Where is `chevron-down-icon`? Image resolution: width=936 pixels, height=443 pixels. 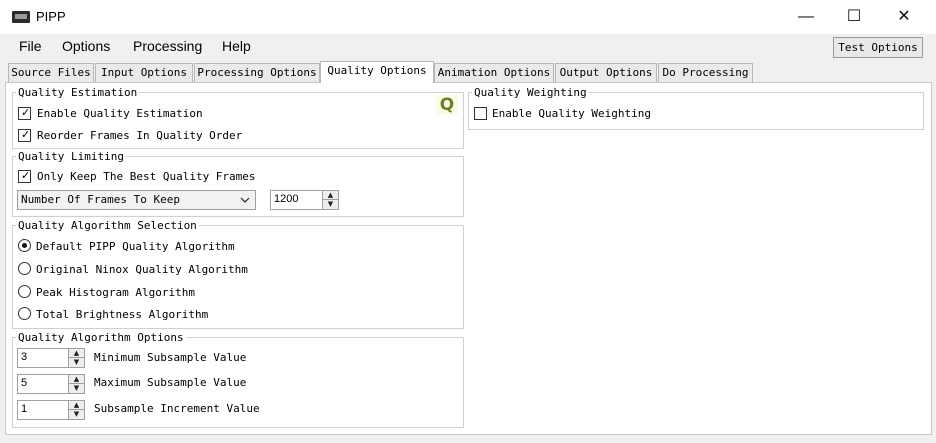
chevron-down-icon is located at coordinates (245, 200).